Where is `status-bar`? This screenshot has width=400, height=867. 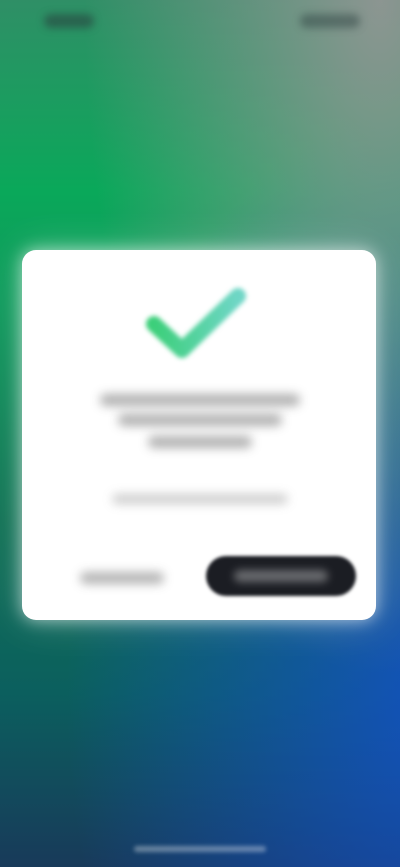
status-bar is located at coordinates (200, 22).